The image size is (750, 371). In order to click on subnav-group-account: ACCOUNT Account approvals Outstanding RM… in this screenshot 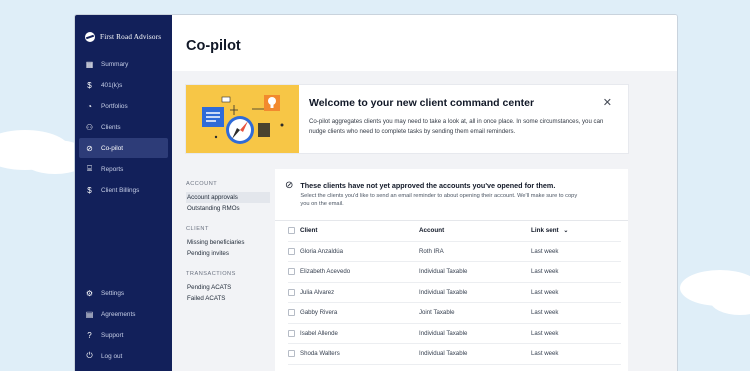, I will do `click(228, 197)`.